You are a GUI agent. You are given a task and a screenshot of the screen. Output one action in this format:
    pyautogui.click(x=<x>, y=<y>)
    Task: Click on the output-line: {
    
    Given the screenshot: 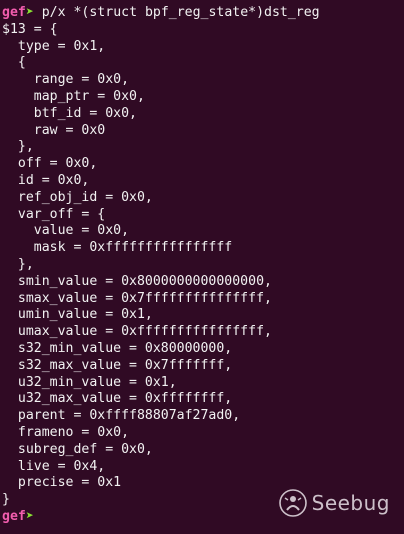 What is the action you would take?
    pyautogui.click(x=14, y=63)
    